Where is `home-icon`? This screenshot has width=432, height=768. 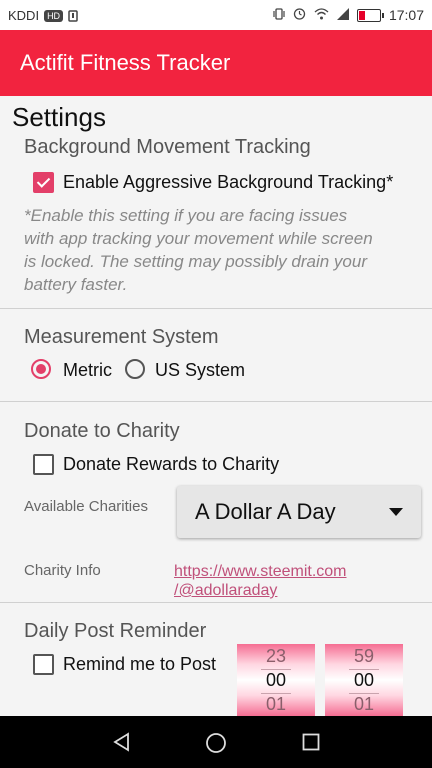
home-icon is located at coordinates (216, 743).